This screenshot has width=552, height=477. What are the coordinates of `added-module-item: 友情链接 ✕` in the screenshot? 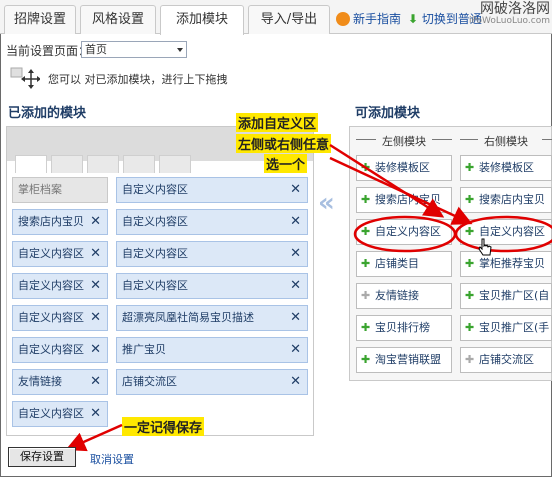 It's located at (60, 382).